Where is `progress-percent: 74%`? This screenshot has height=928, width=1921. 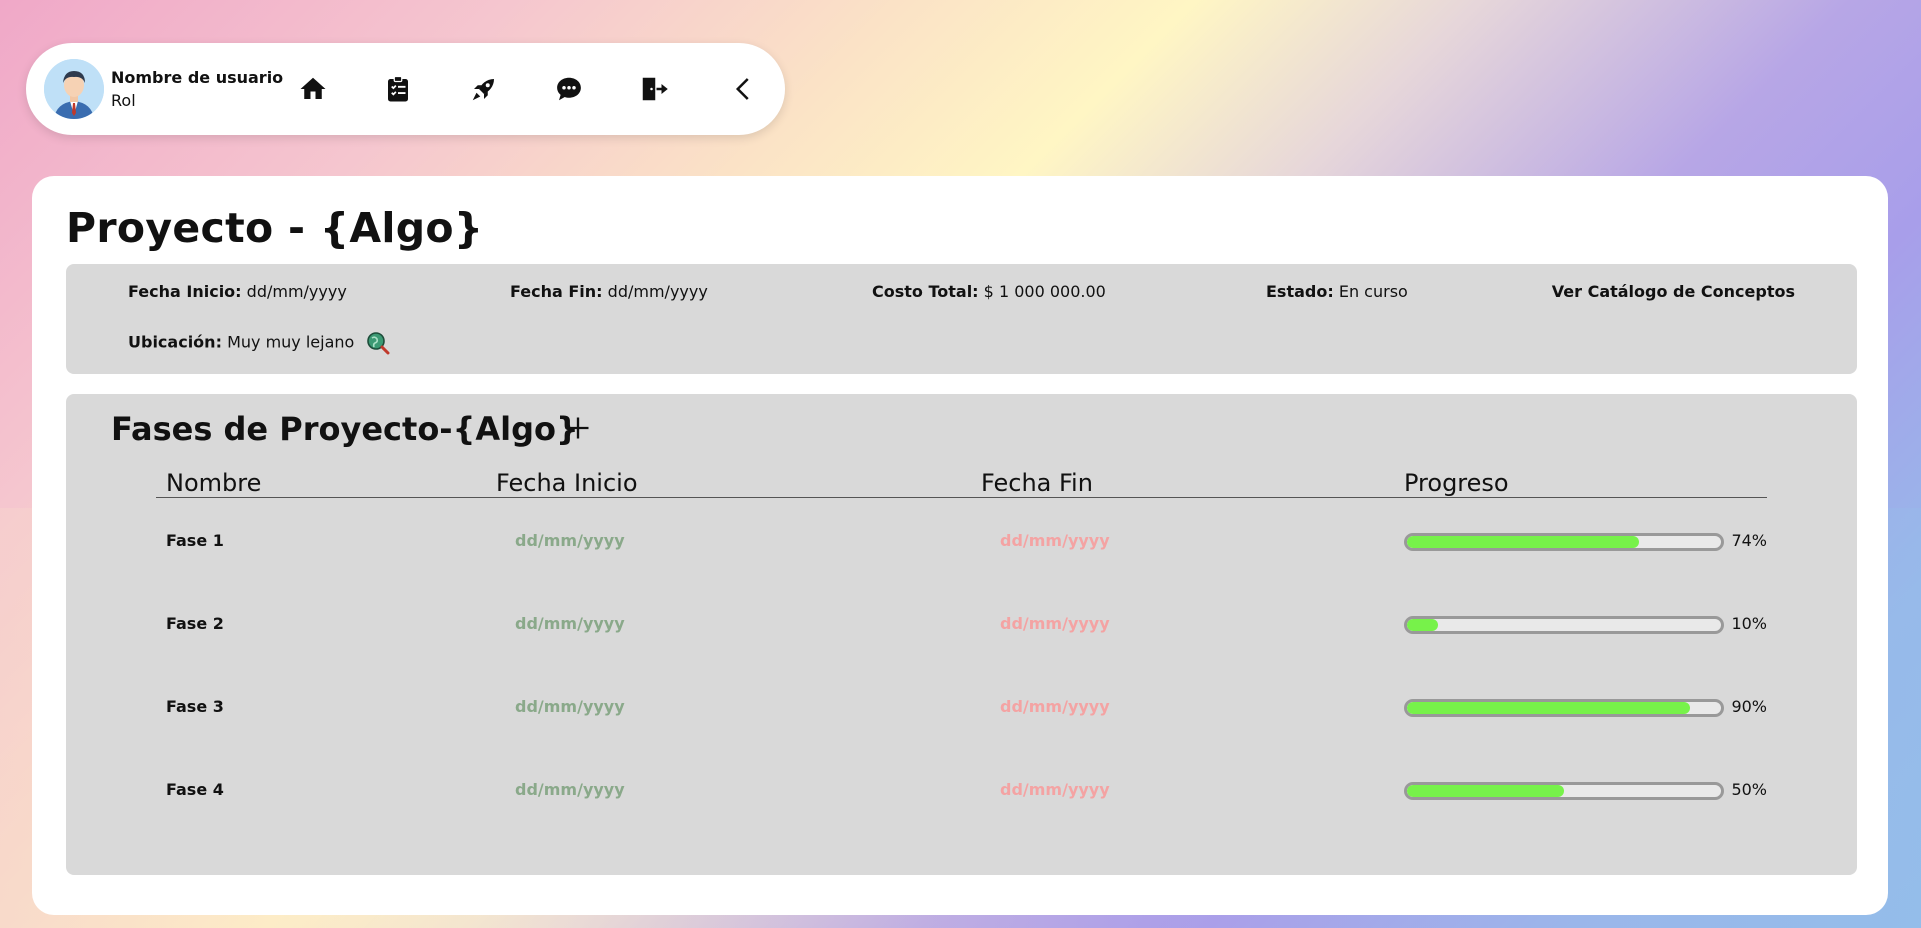
progress-percent: 74% is located at coordinates (1749, 540).